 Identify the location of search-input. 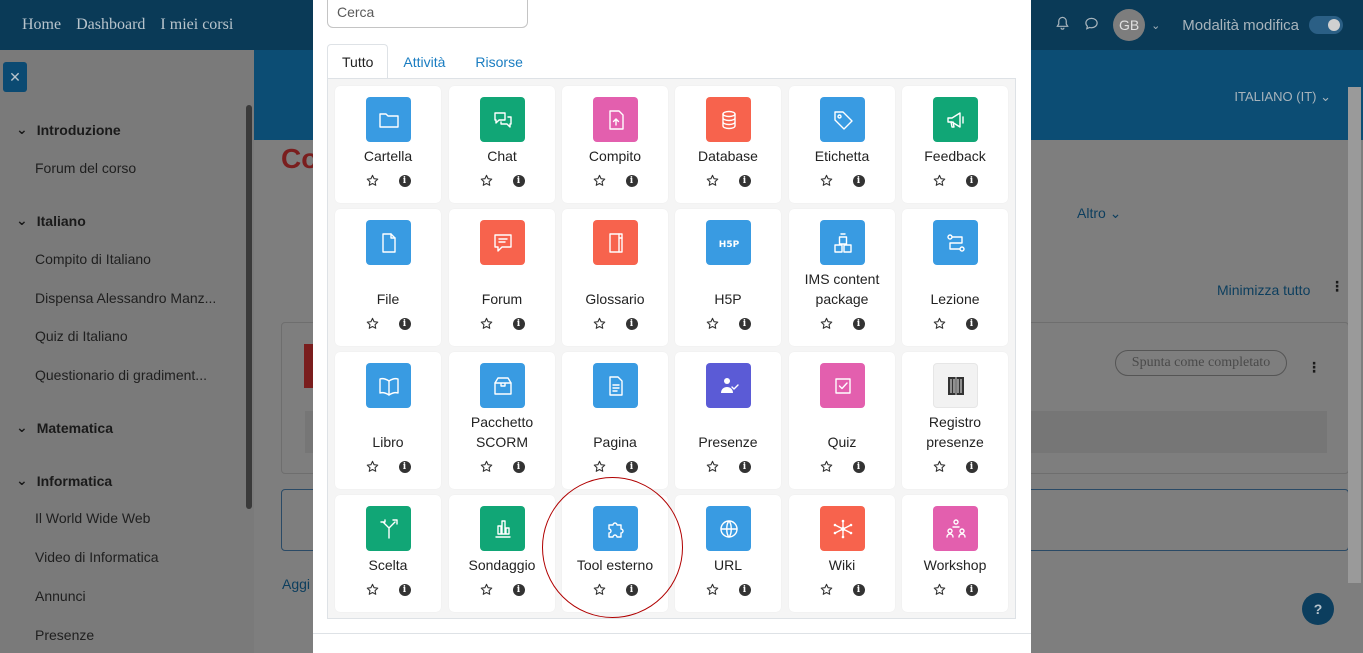
(427, 14).